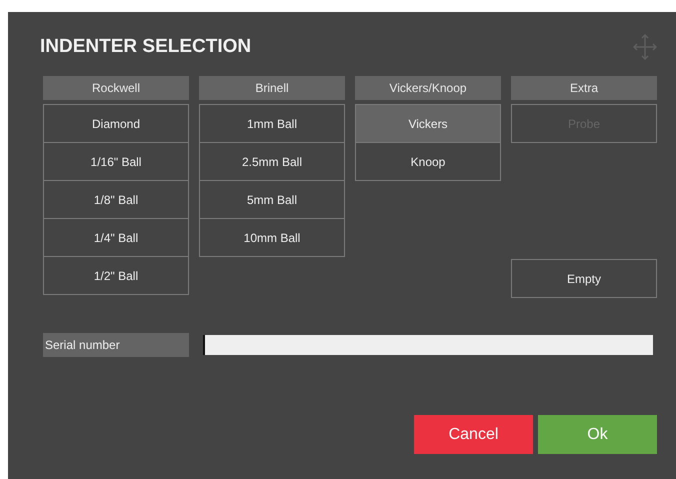 This screenshot has width=676, height=479. Describe the element at coordinates (584, 278) in the screenshot. I see `indenter-option: Empty` at that location.